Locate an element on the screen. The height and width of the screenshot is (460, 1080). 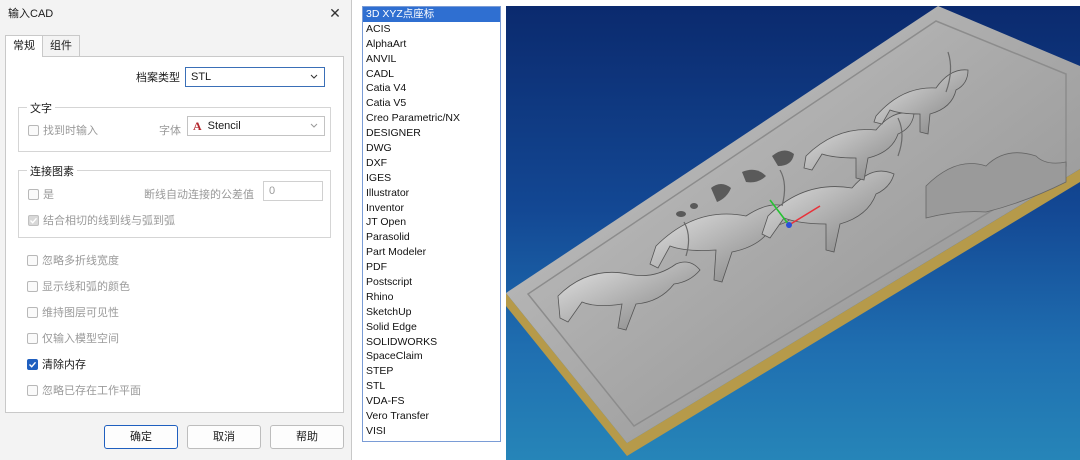
option-label: 清除内存 is located at coordinates (64, 365).